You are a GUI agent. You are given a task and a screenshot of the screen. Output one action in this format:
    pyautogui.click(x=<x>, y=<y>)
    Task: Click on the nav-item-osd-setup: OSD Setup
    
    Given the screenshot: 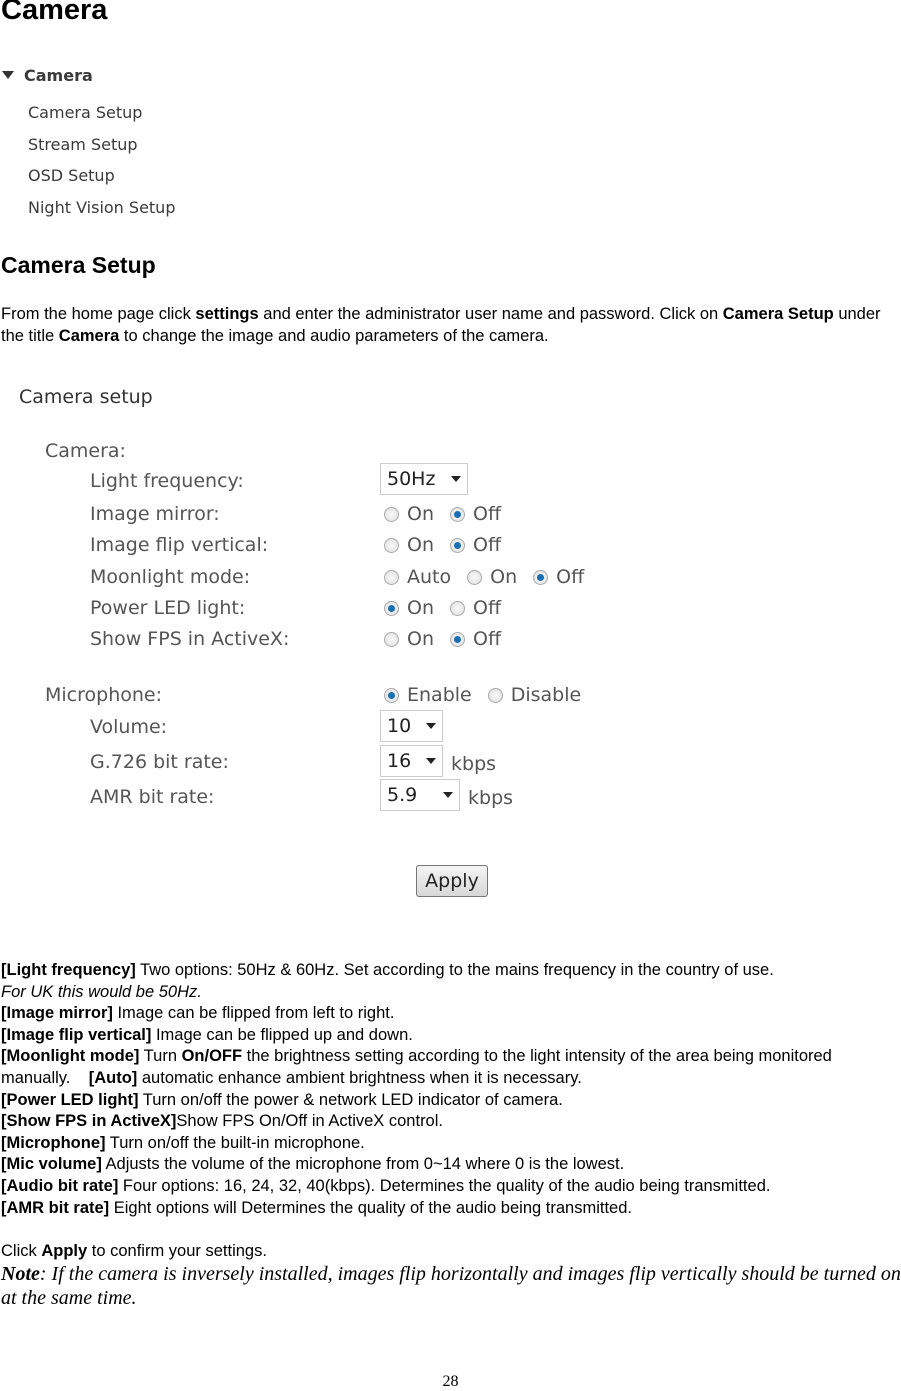 What is the action you would take?
    pyautogui.click(x=71, y=175)
    